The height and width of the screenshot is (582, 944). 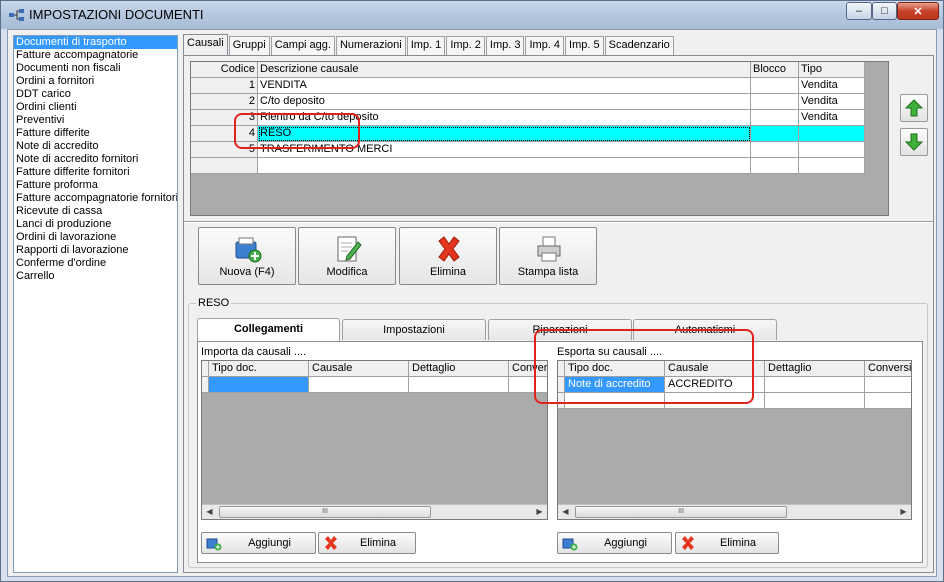 What do you see at coordinates (224, 118) in the screenshot?
I see `cell-codice: 3` at bounding box center [224, 118].